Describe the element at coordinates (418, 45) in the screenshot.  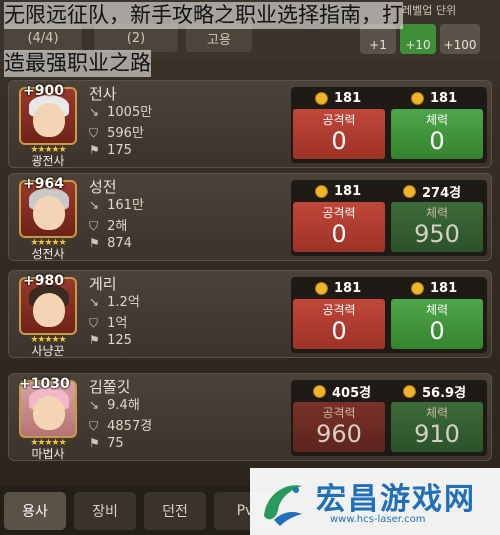
I see `increment-10-label: +10` at that location.